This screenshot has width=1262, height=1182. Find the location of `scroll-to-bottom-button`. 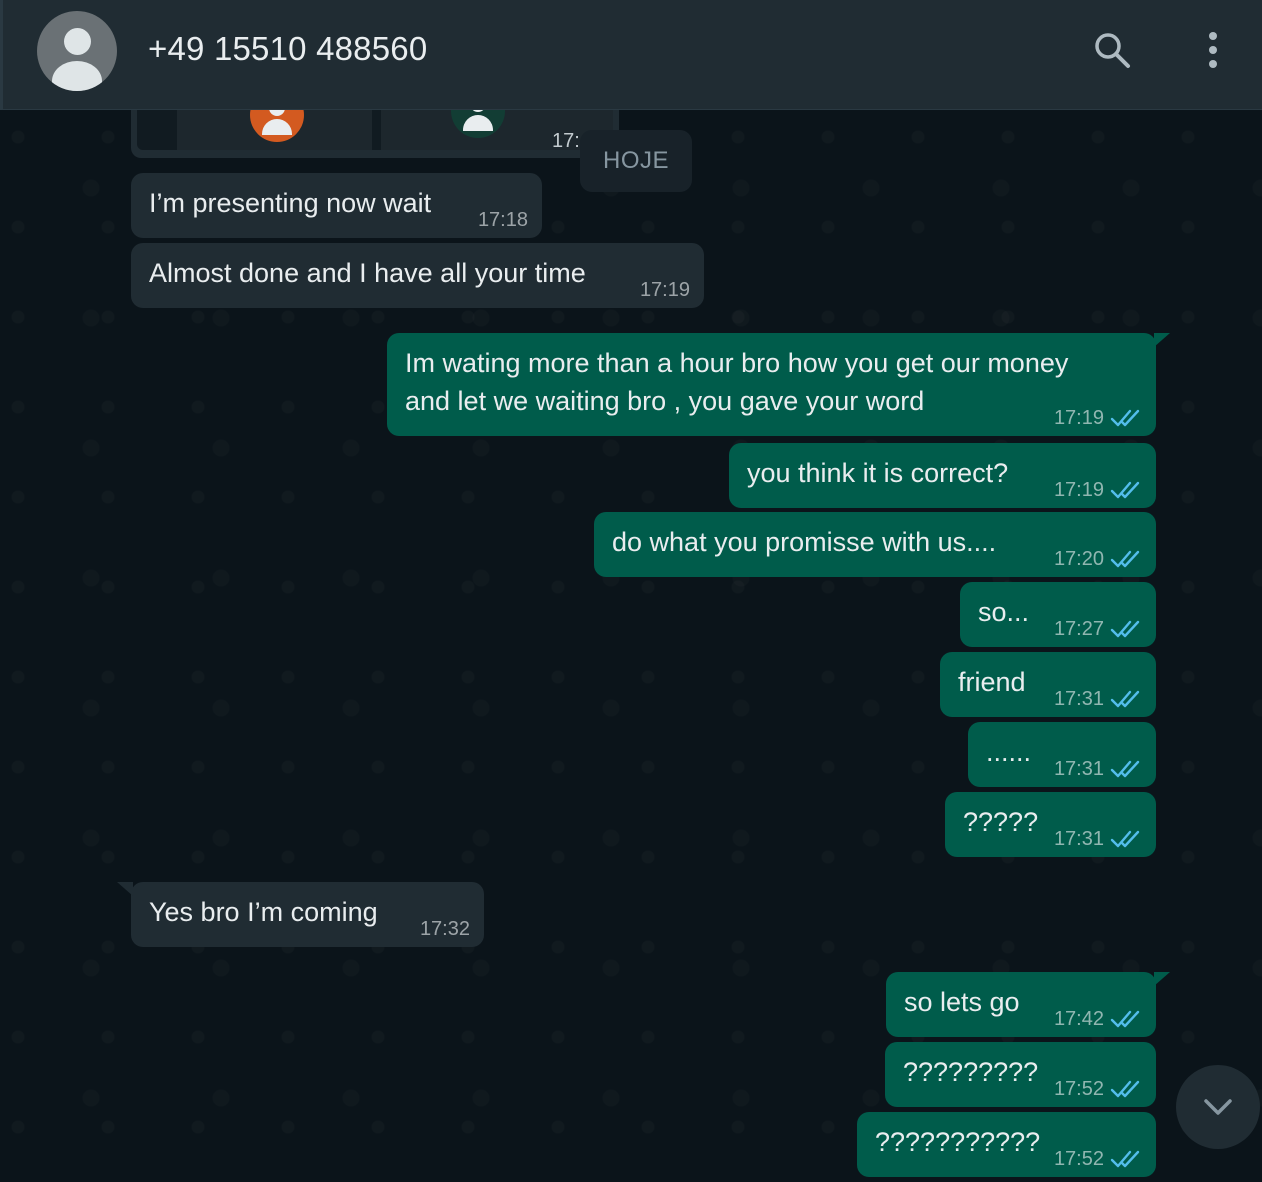

scroll-to-bottom-button is located at coordinates (1218, 1107).